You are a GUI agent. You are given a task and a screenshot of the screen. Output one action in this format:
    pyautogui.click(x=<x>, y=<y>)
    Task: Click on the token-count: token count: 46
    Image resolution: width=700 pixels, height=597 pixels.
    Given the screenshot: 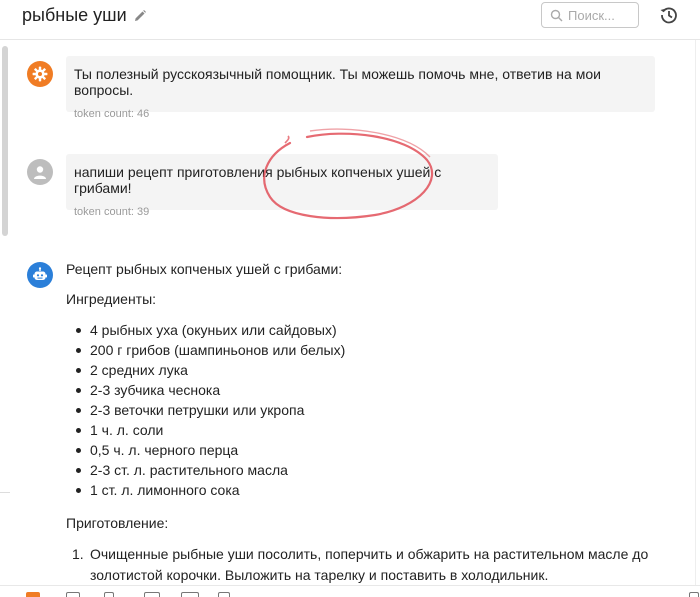 What is the action you would take?
    pyautogui.click(x=112, y=114)
    